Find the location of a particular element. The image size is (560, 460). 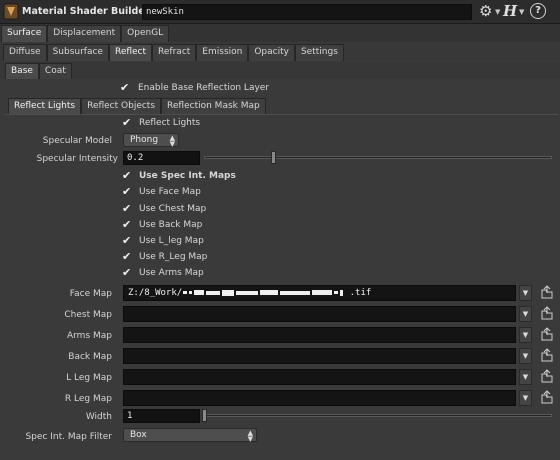

filter-value: Box is located at coordinates (138, 435).